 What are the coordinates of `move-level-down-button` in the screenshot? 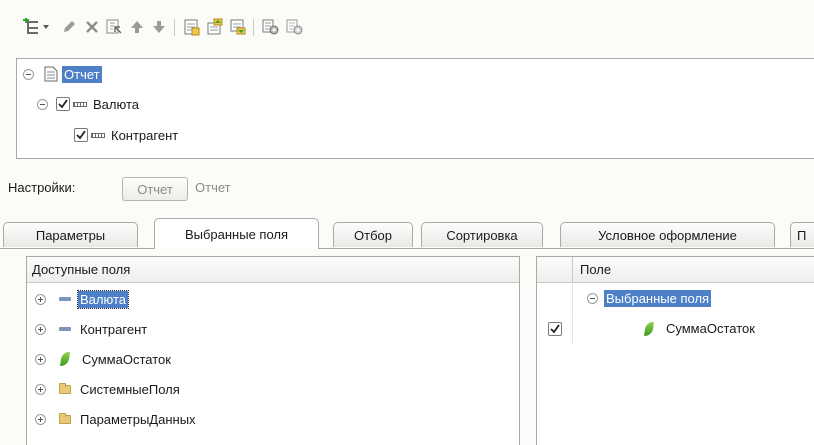 It's located at (238, 27).